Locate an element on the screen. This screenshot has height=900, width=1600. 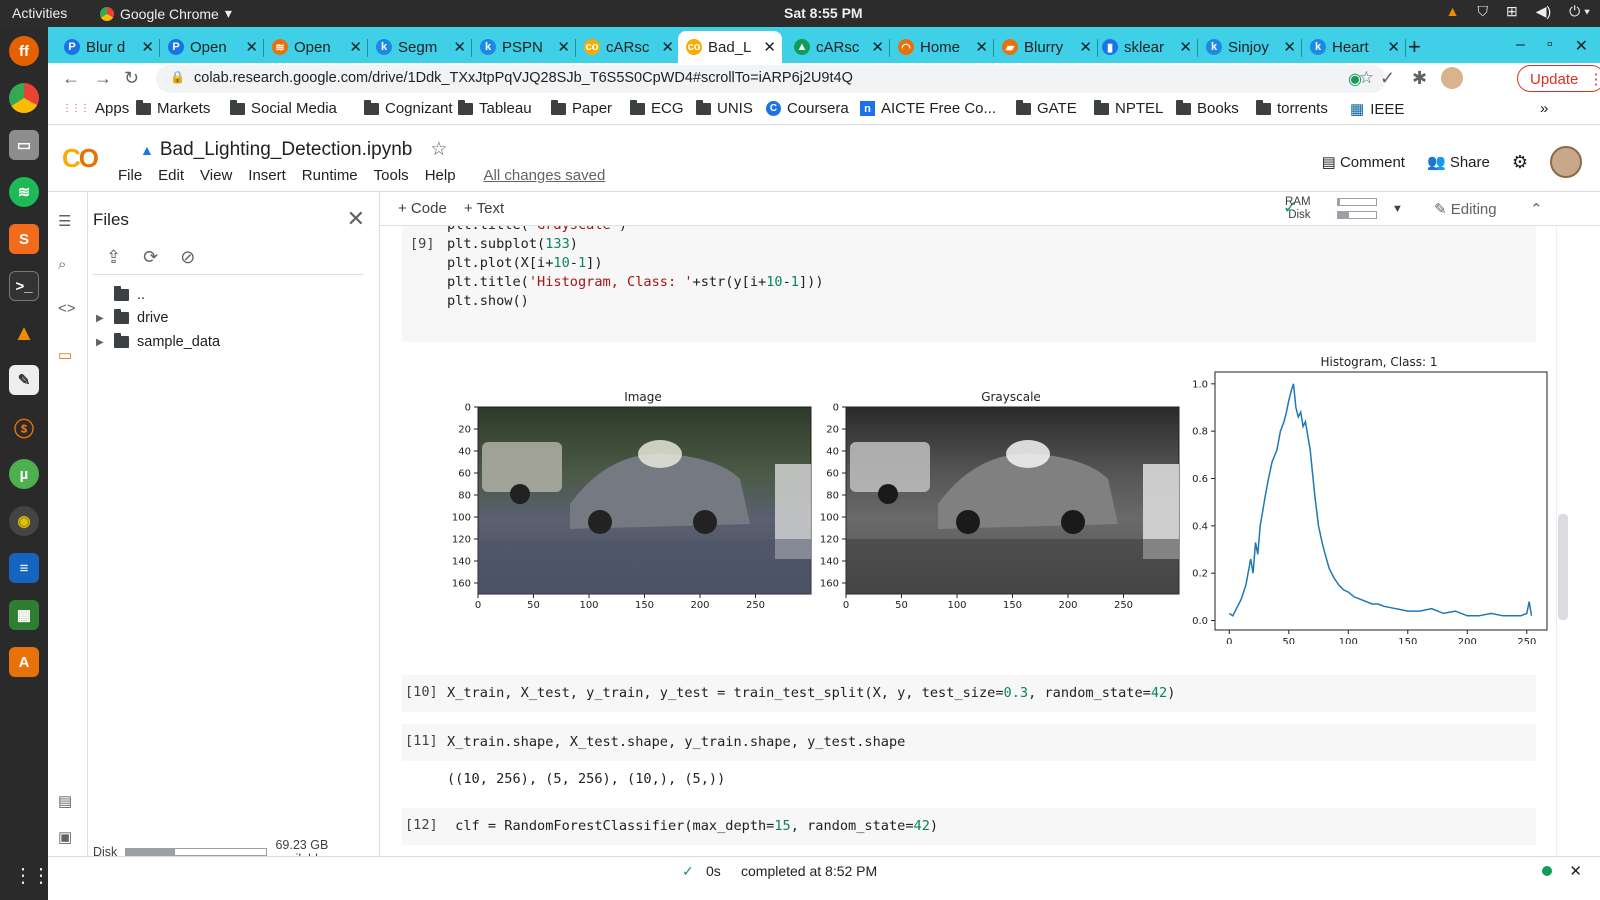
notebook-scrollbar is located at coordinates (1562, 541).